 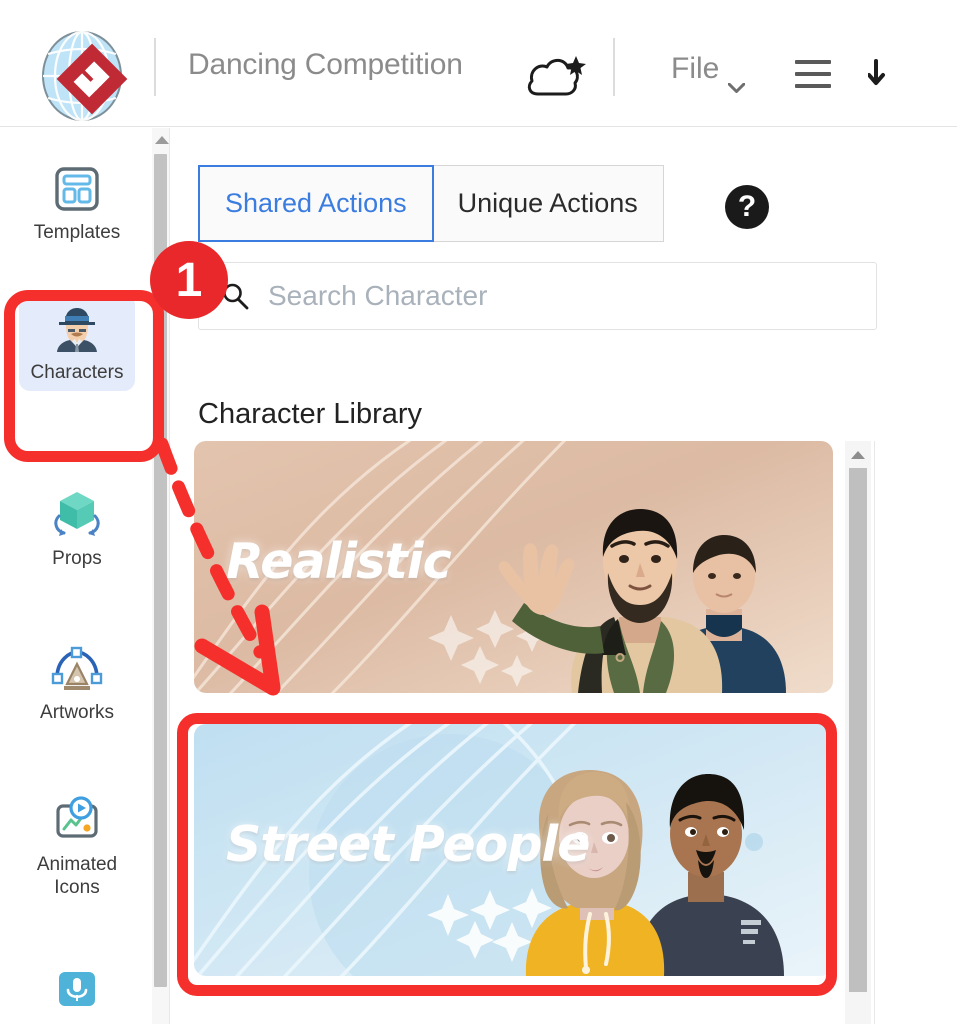 I want to click on sidebar-scrollbar-thumb, so click(x=160, y=570).